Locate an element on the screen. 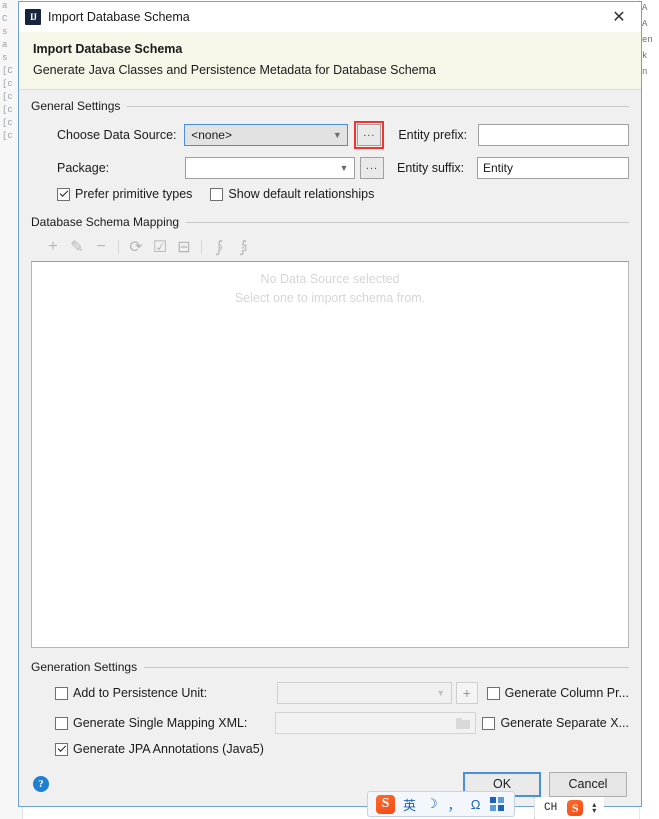  empty-state-line-1: No Data Source selected is located at coordinates (330, 279).